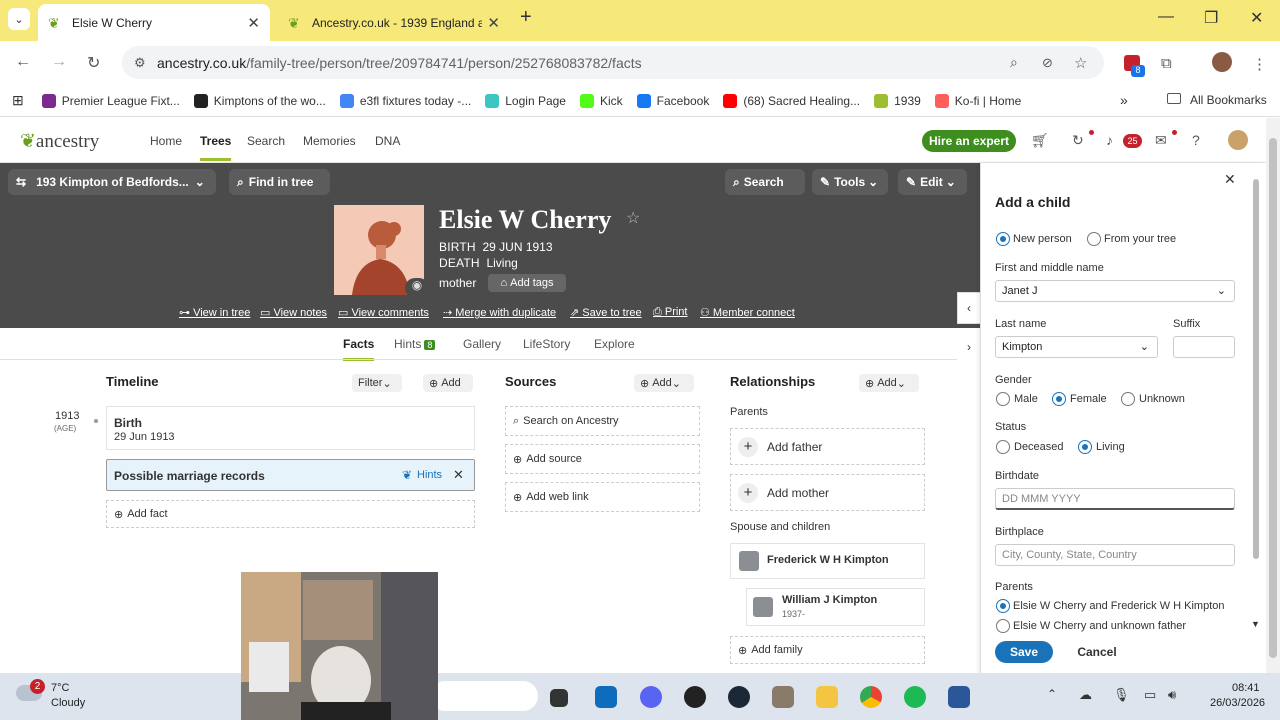 This screenshot has height=720, width=1280. I want to click on member-connect-link: ⚇ Member connect, so click(747, 312).